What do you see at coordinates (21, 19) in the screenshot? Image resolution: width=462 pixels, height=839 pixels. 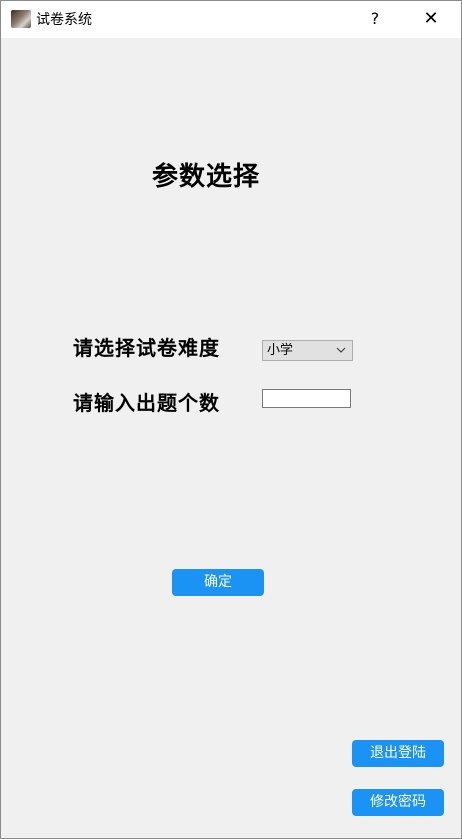 I see `app-icon` at bounding box center [21, 19].